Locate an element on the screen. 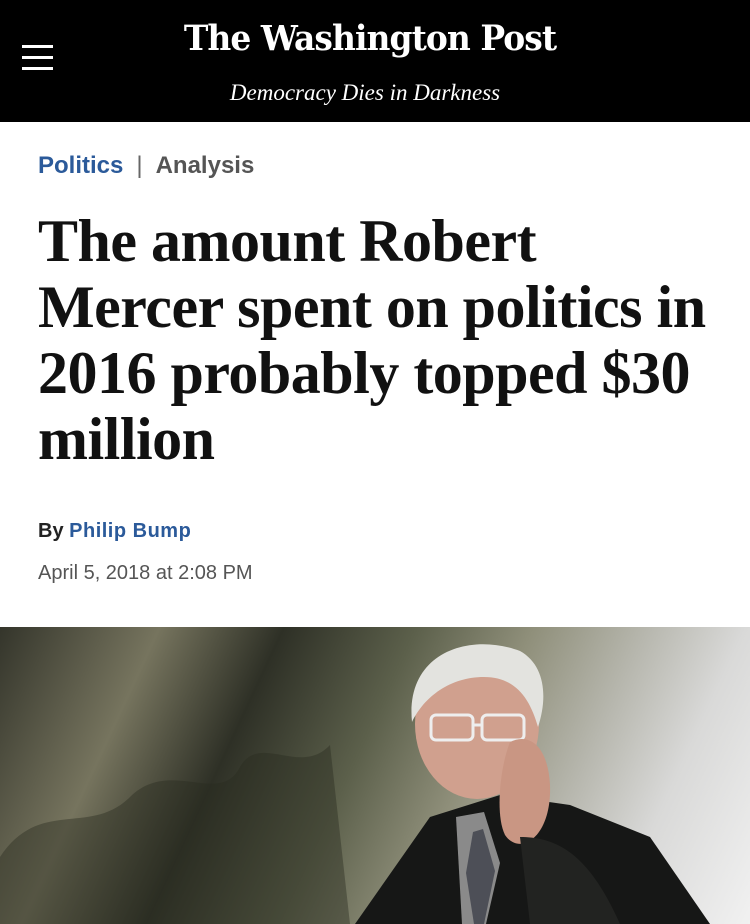 The image size is (750, 924). byline-prefix: By is located at coordinates (51, 531).